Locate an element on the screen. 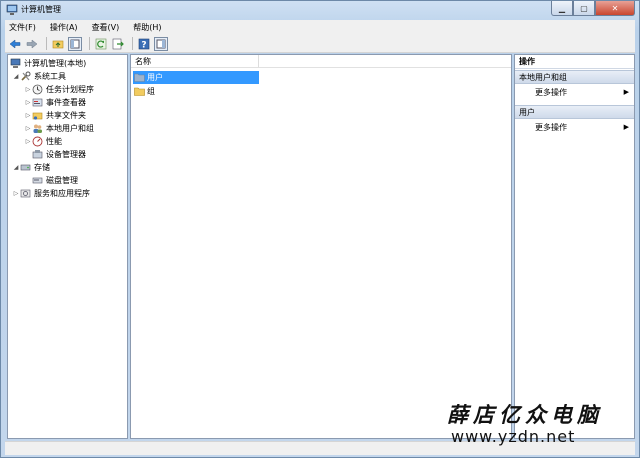 This screenshot has width=640, height=458. tree-label: 本地用户和组 is located at coordinates (70, 128).